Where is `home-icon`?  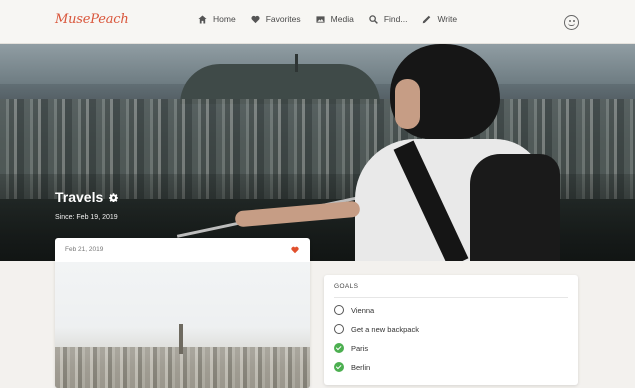 home-icon is located at coordinates (202, 19).